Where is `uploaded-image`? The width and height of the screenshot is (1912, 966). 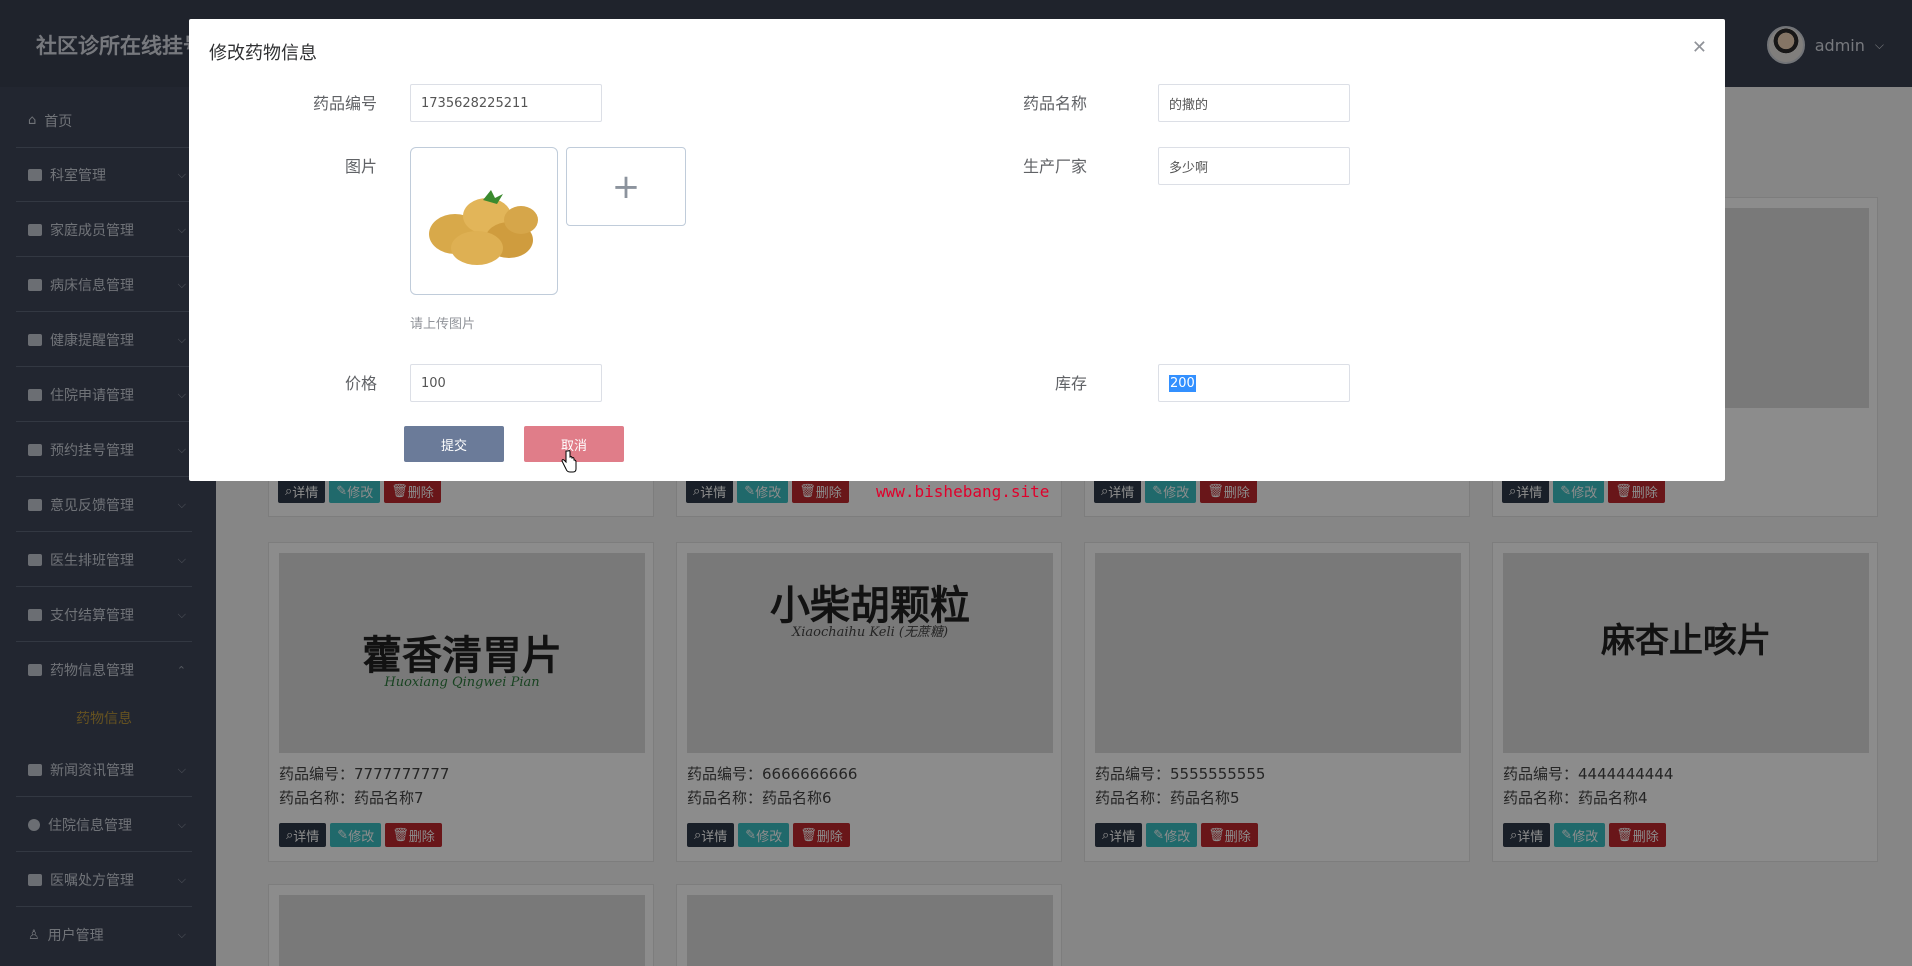
uploaded-image is located at coordinates (484, 221).